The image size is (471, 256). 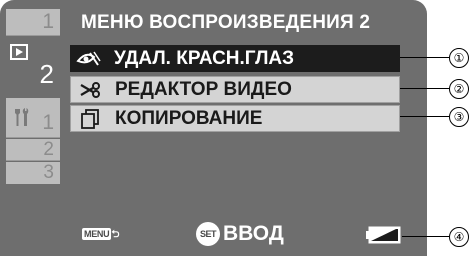 I want to click on tab-playback-2: 2, so click(x=35, y=63).